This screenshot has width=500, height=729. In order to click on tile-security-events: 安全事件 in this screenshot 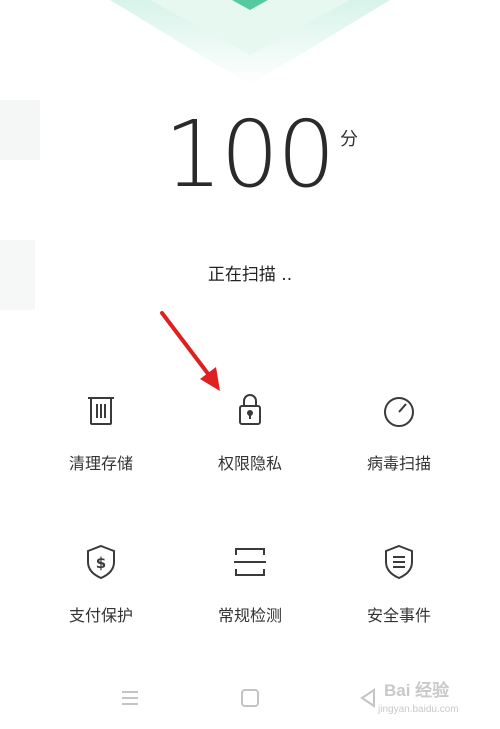, I will do `click(399, 592)`.